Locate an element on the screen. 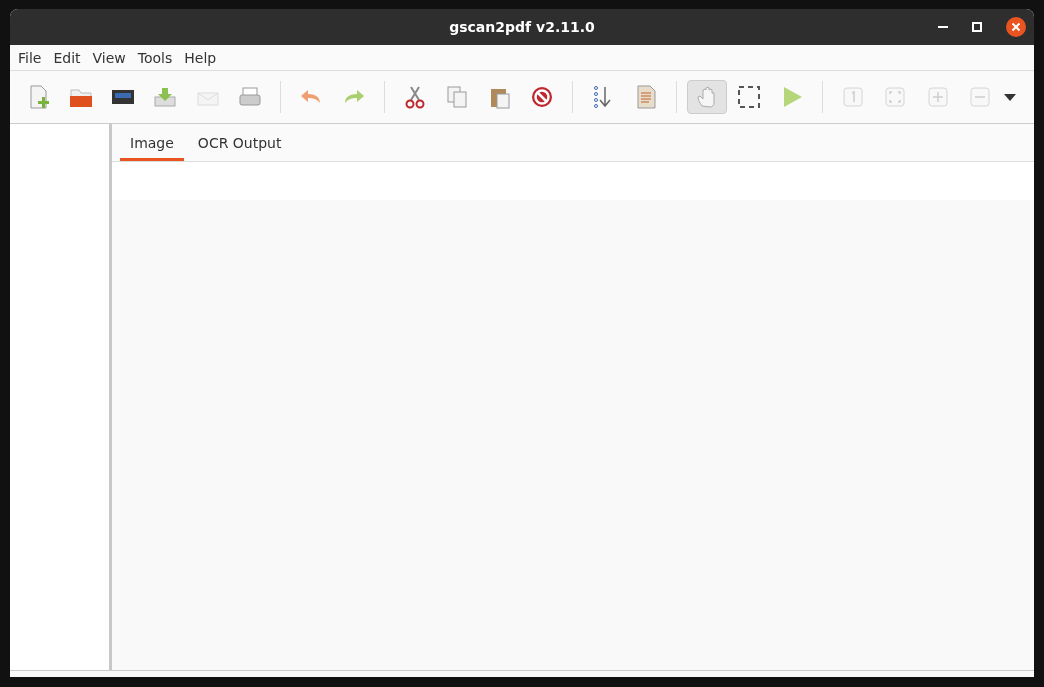 This screenshot has height=687, width=1044. dropdown-arrow-icon is located at coordinates (1010, 97).